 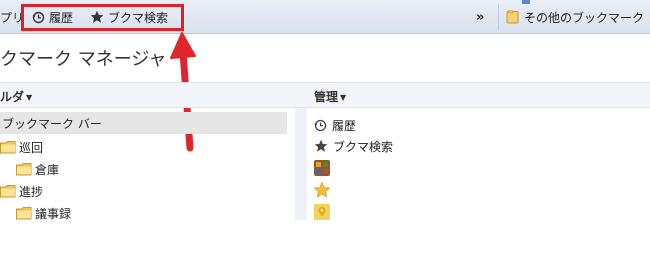 I want to click on tree-item-label: 進捗, so click(x=31, y=191).